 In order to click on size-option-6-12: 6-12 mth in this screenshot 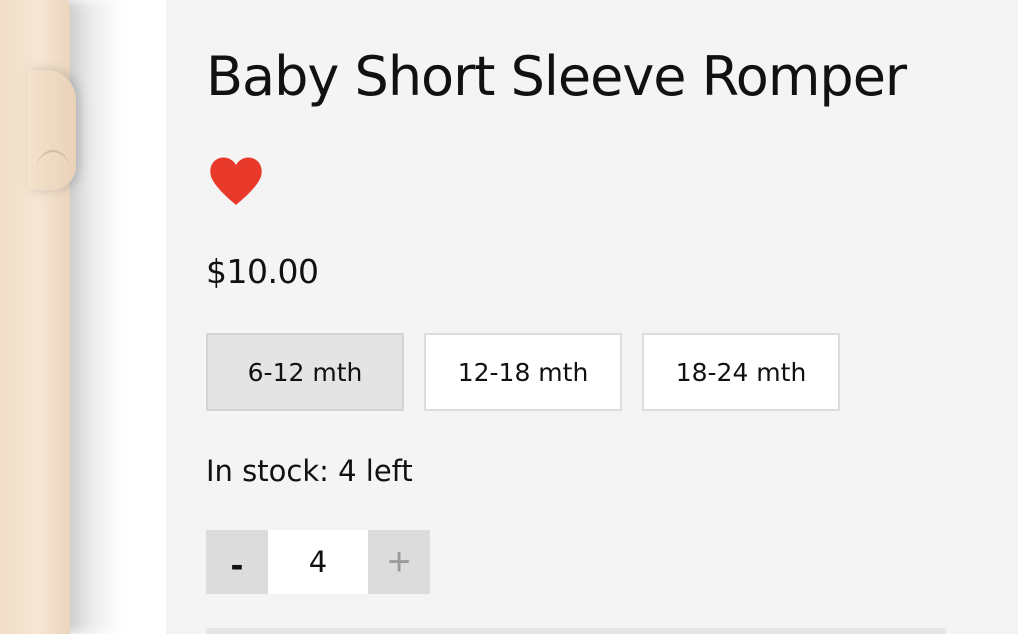, I will do `click(305, 372)`.